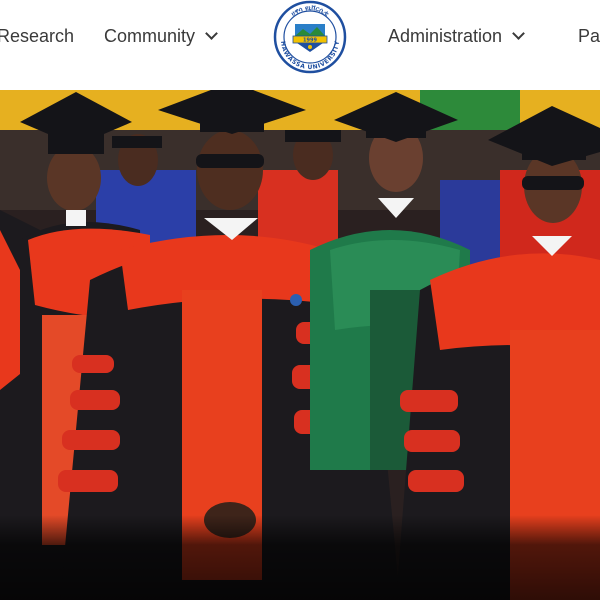  I want to click on nav-item-label: Pa, so click(589, 35).